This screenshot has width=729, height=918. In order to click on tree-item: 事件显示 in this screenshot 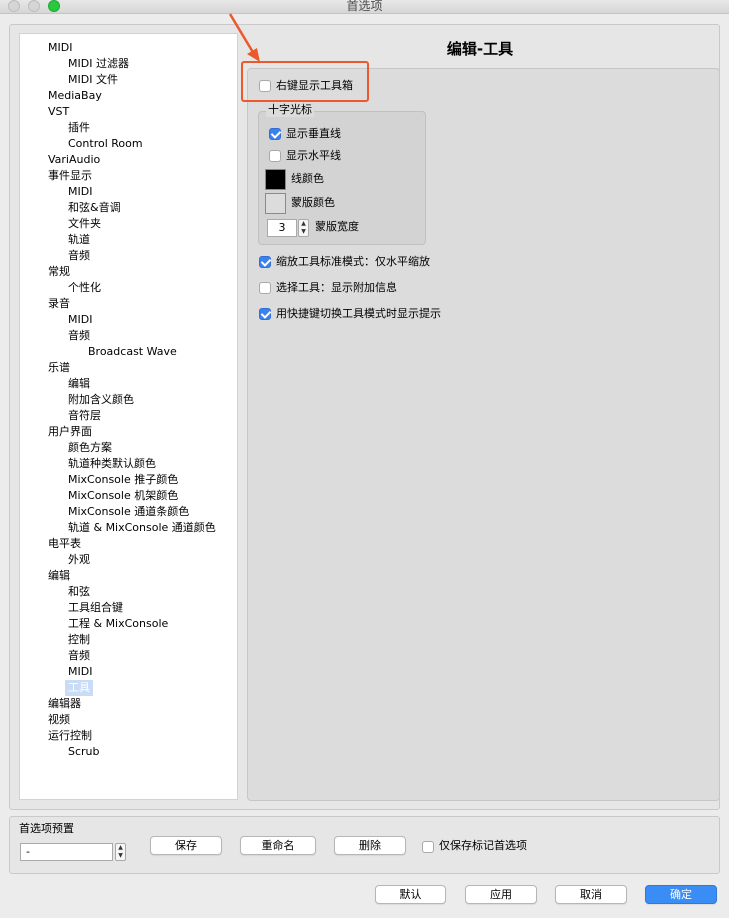, I will do `click(70, 176)`.